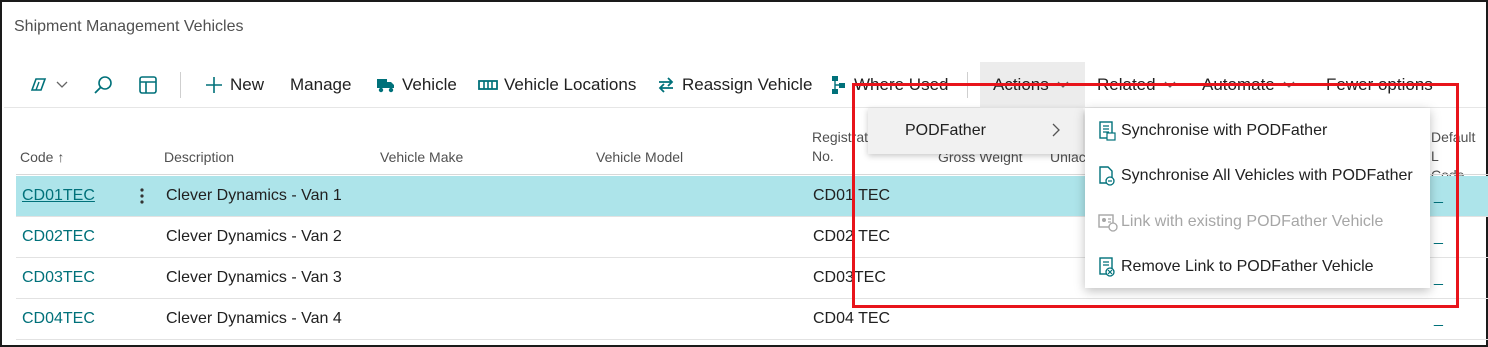 Image resolution: width=1488 pixels, height=347 pixels. What do you see at coordinates (58, 196) in the screenshot?
I see `row-code-link: CD01TEC` at bounding box center [58, 196].